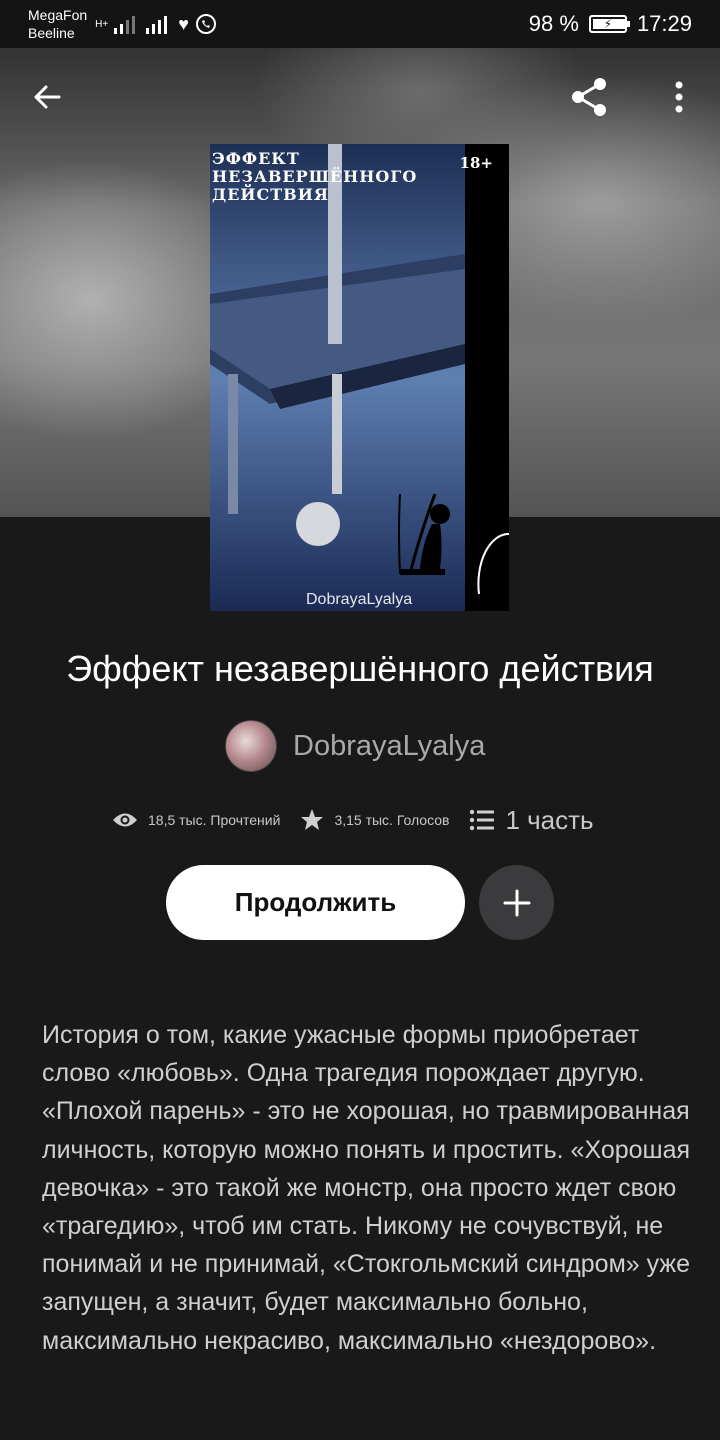  I want to click on more-options-button, so click(679, 97).